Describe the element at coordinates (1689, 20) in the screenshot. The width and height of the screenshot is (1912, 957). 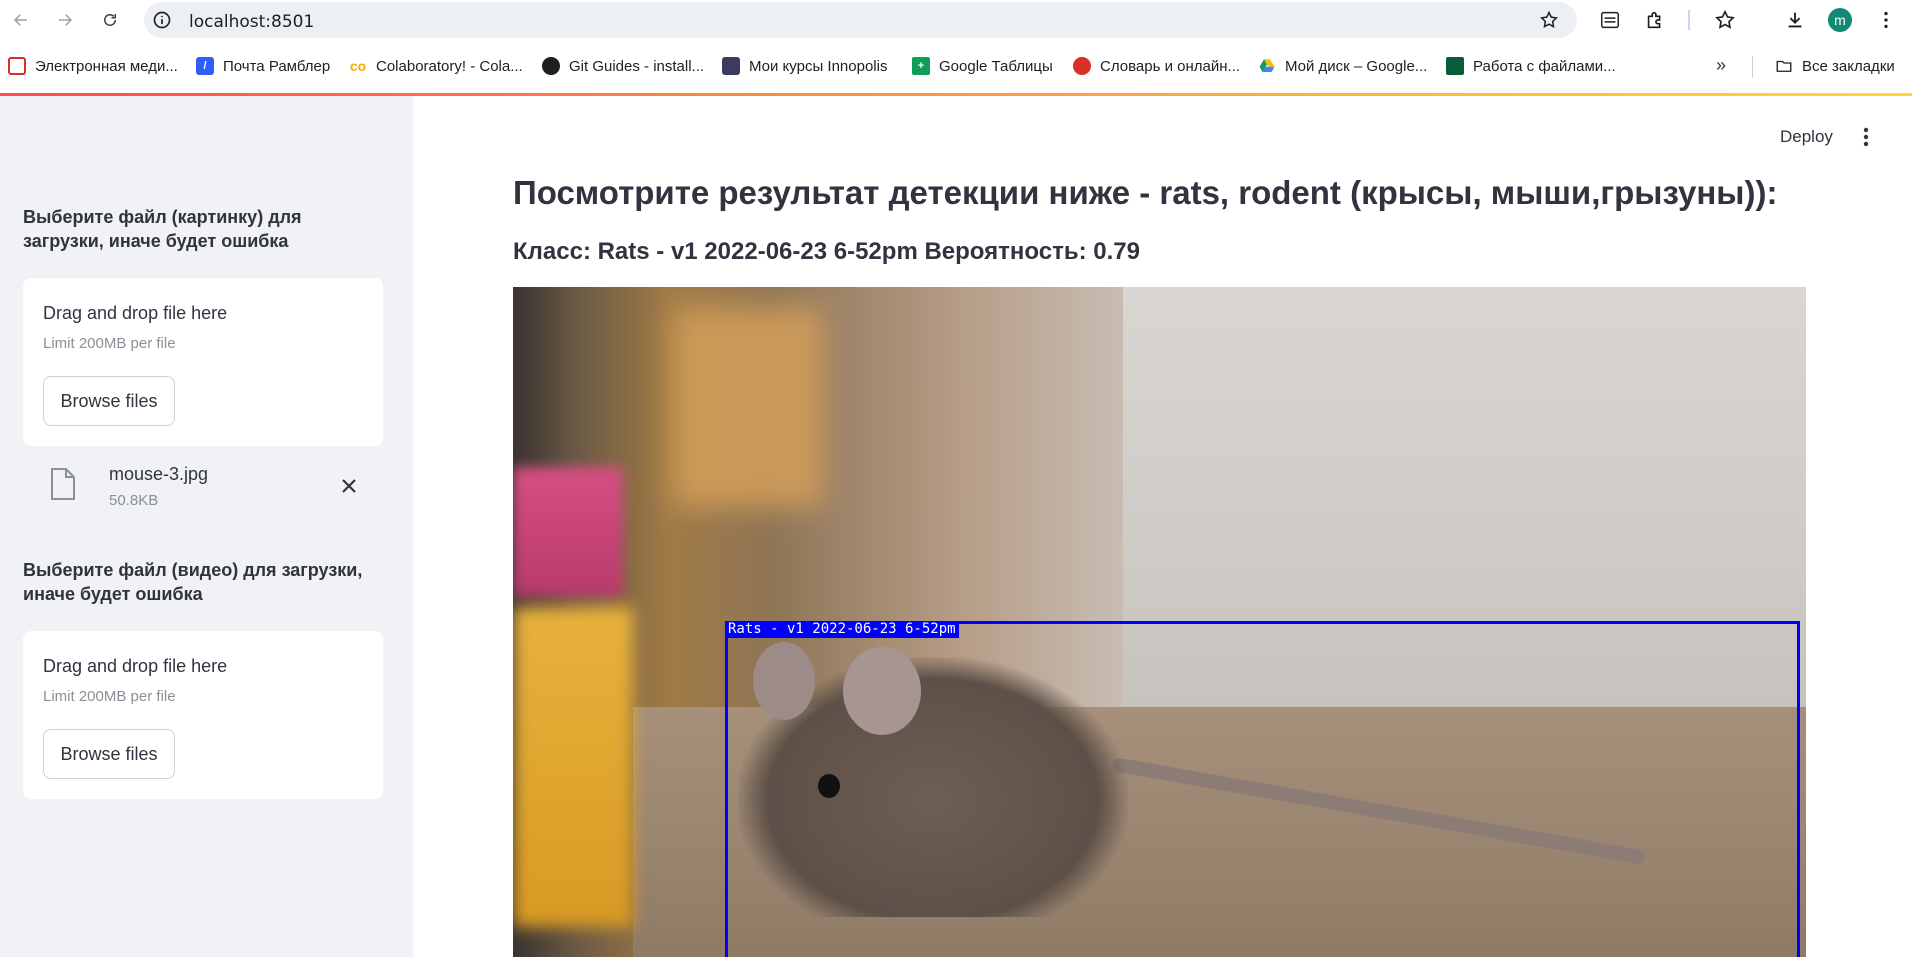
I see `toolbar-separator` at that location.